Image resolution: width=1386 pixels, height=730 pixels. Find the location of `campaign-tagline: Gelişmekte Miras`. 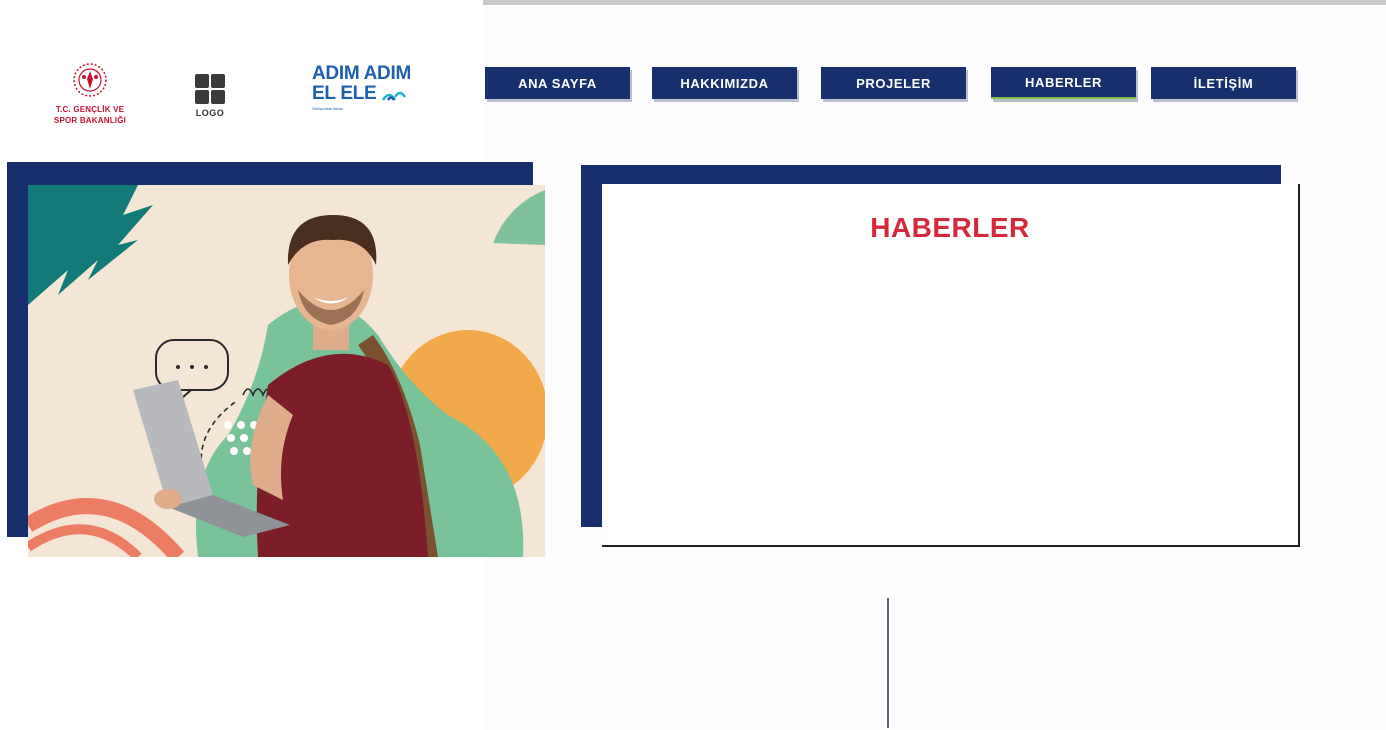

campaign-tagline: Gelişmekte Miras is located at coordinates (327, 108).